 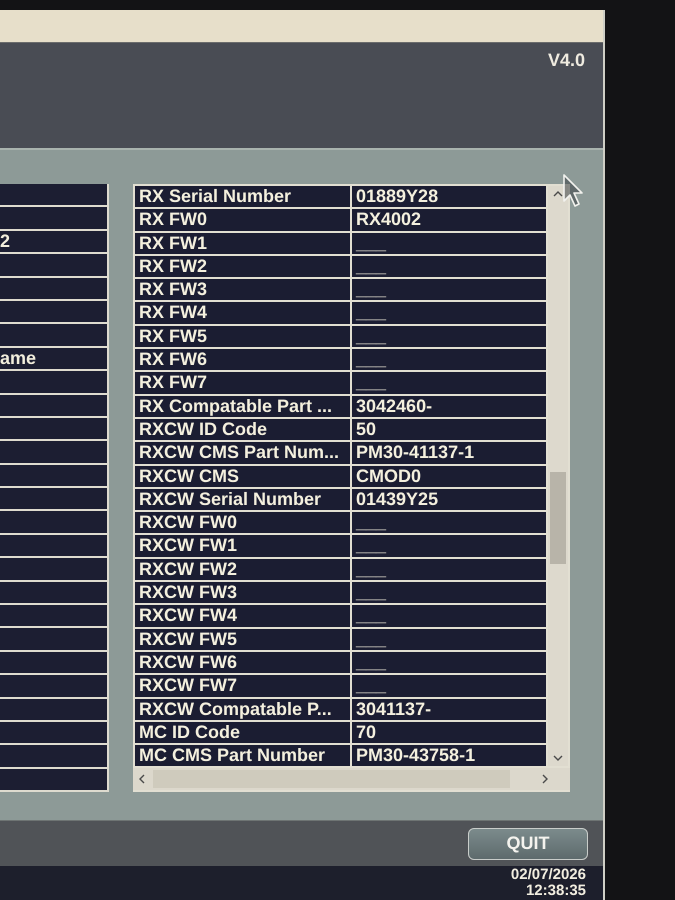 I want to click on horizontal-scrollbar, so click(x=351, y=779).